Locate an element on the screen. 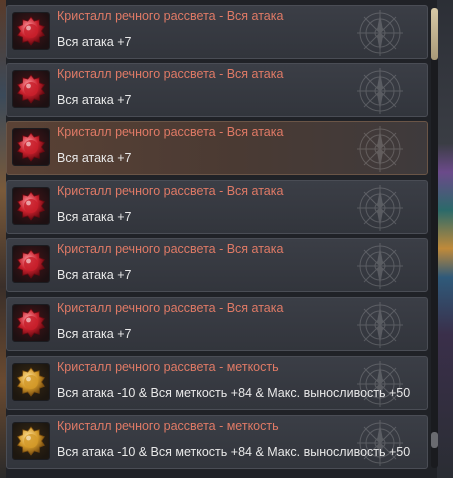 The height and width of the screenshot is (478, 453). background-right is located at coordinates (445, 239).